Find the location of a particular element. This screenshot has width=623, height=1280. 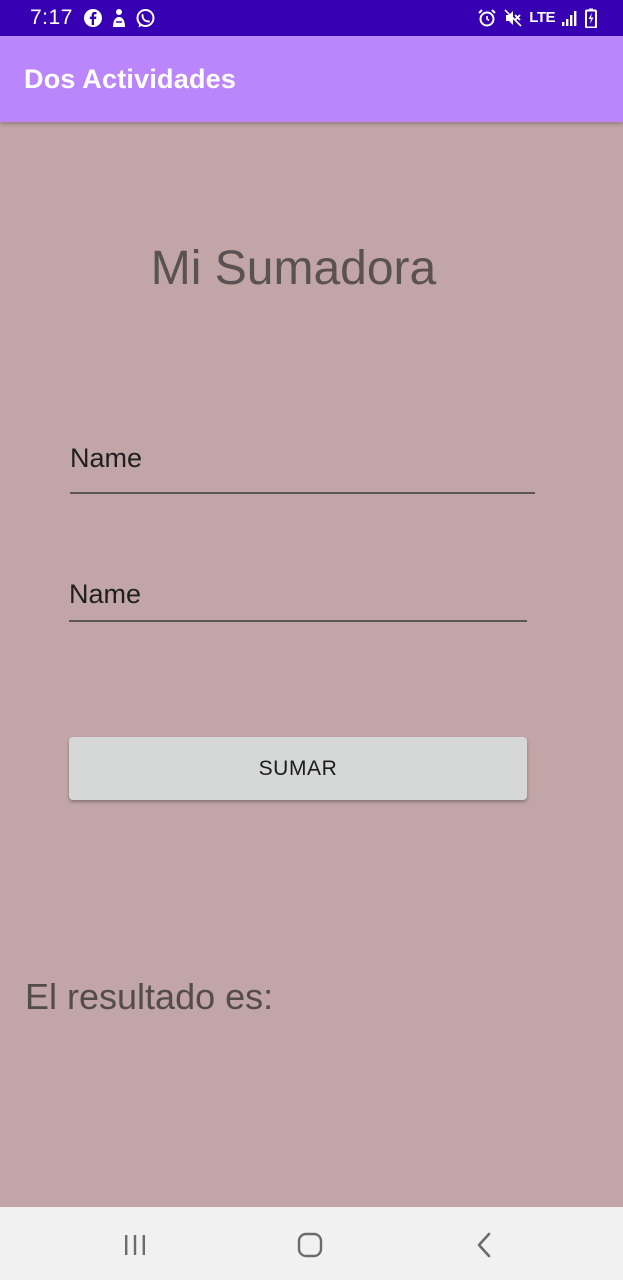

second-number-field: Name is located at coordinates (298, 597).